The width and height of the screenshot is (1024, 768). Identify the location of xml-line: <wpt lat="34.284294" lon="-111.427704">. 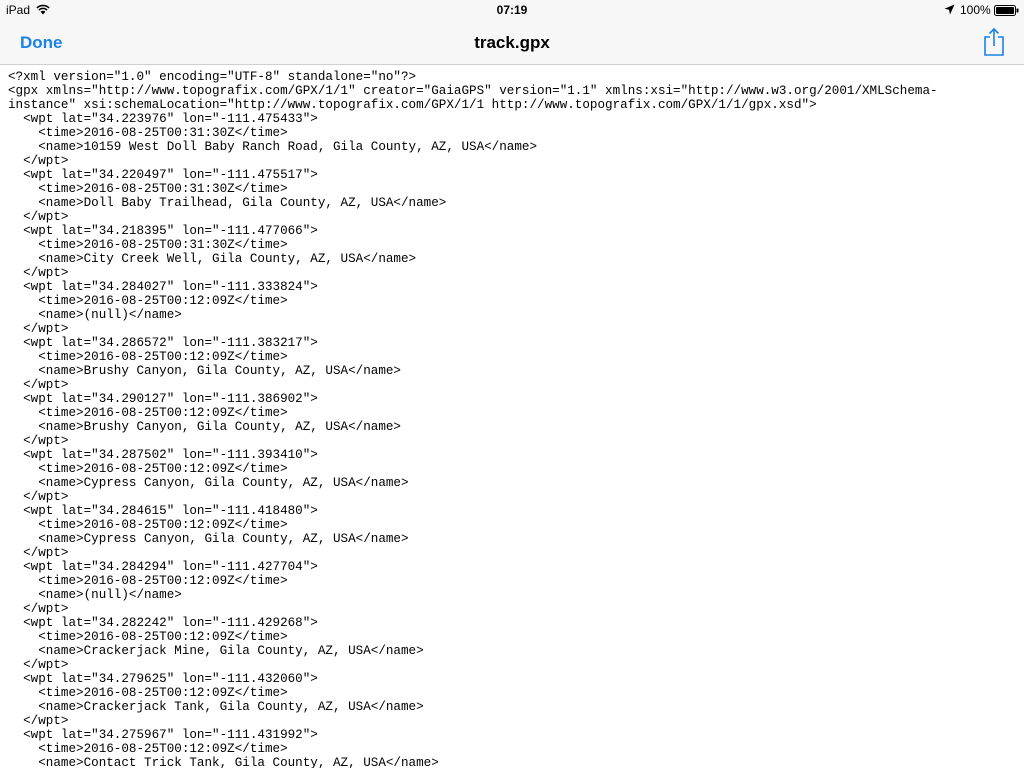
(163, 567).